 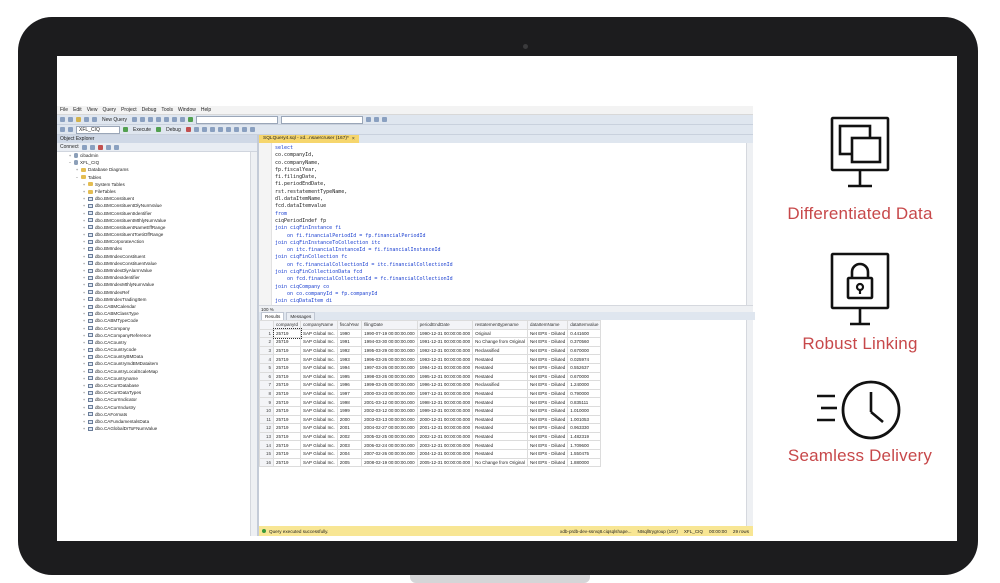 I want to click on tree-node: + Database Diagrams, so click(x=154, y=169).